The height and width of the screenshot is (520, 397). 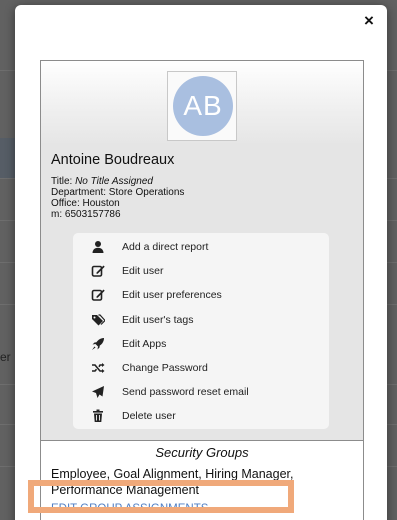 What do you see at coordinates (158, 320) in the screenshot?
I see `menu-item-label: Edit user's tags` at bounding box center [158, 320].